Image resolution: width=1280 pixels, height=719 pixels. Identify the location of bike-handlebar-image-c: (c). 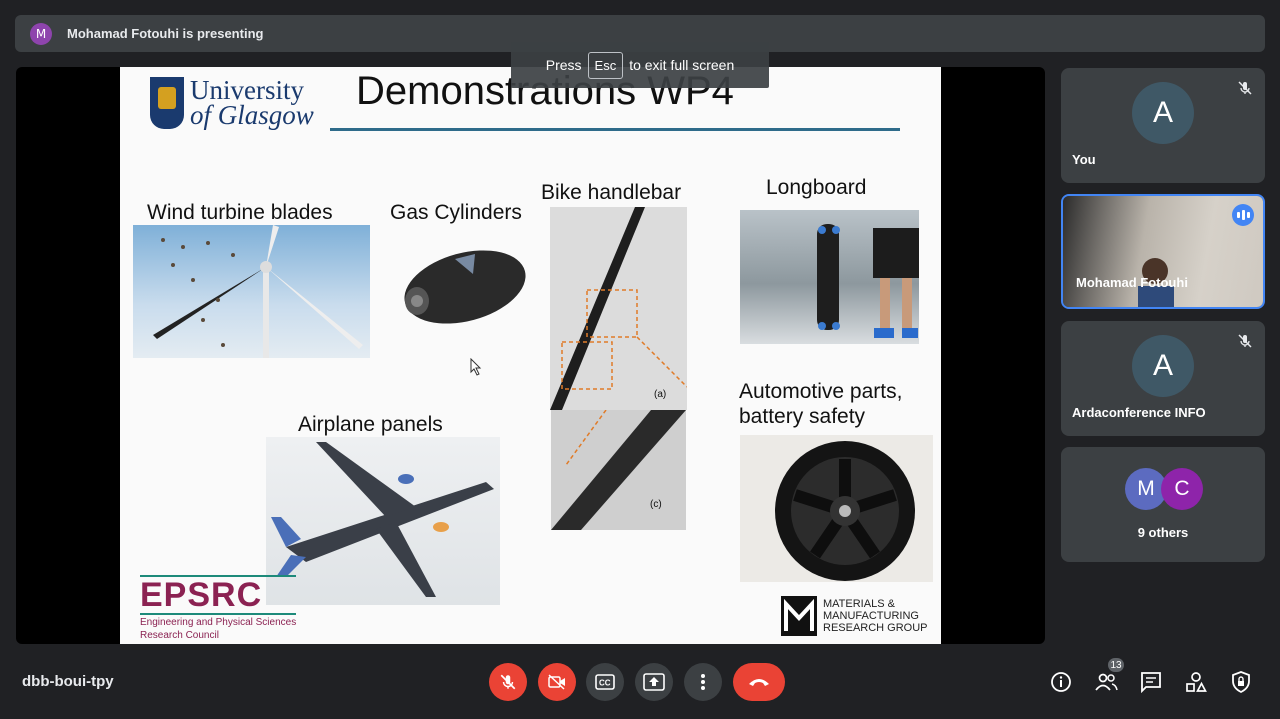
(618, 470).